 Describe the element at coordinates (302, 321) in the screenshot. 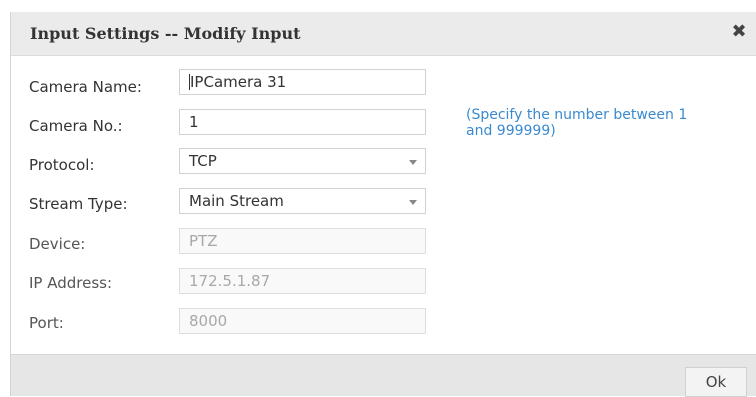

I see `port-input: 8000` at that location.